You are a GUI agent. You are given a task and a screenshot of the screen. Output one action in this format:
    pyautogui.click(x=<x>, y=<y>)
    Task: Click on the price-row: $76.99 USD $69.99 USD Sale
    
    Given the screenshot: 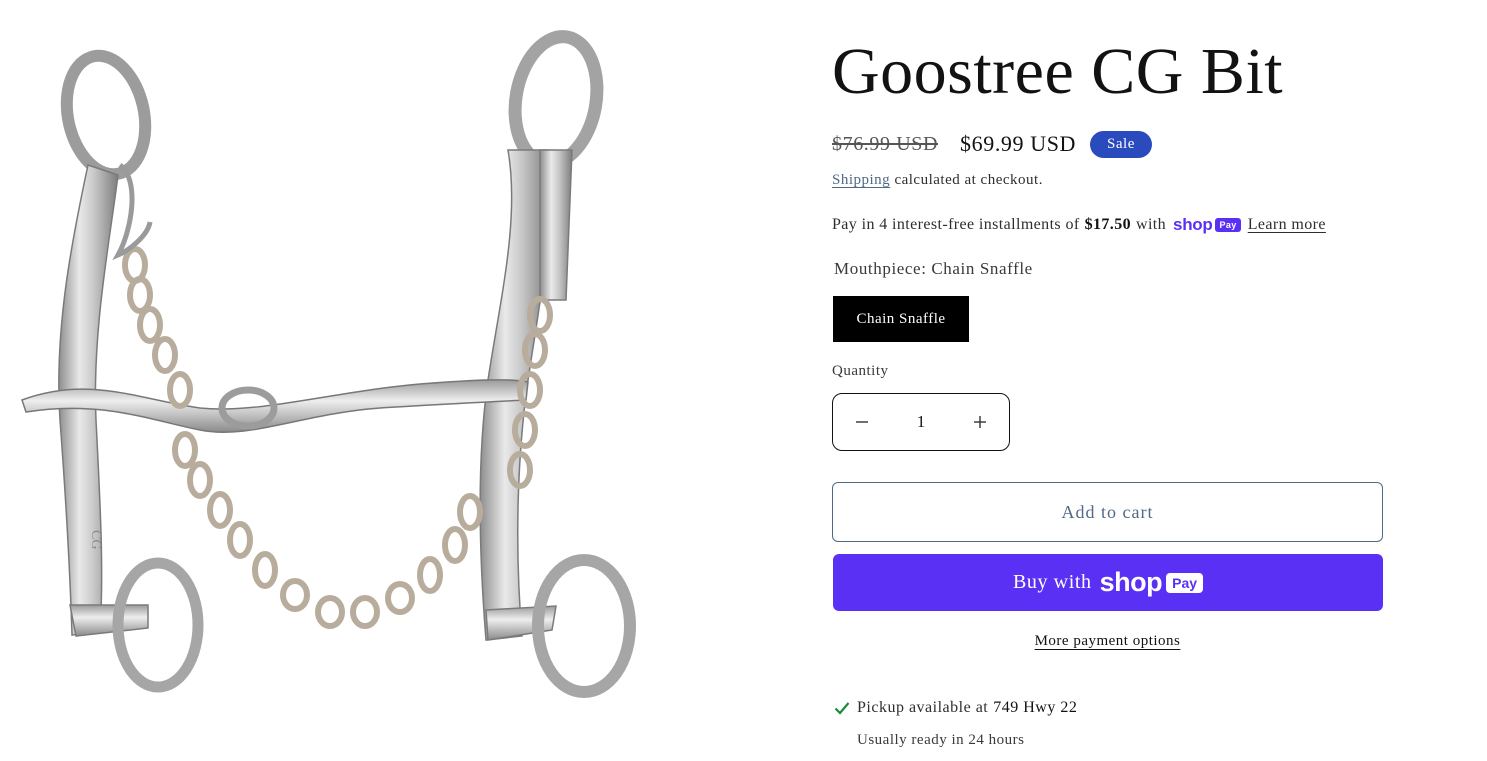 What is the action you would take?
    pyautogui.click(x=992, y=144)
    